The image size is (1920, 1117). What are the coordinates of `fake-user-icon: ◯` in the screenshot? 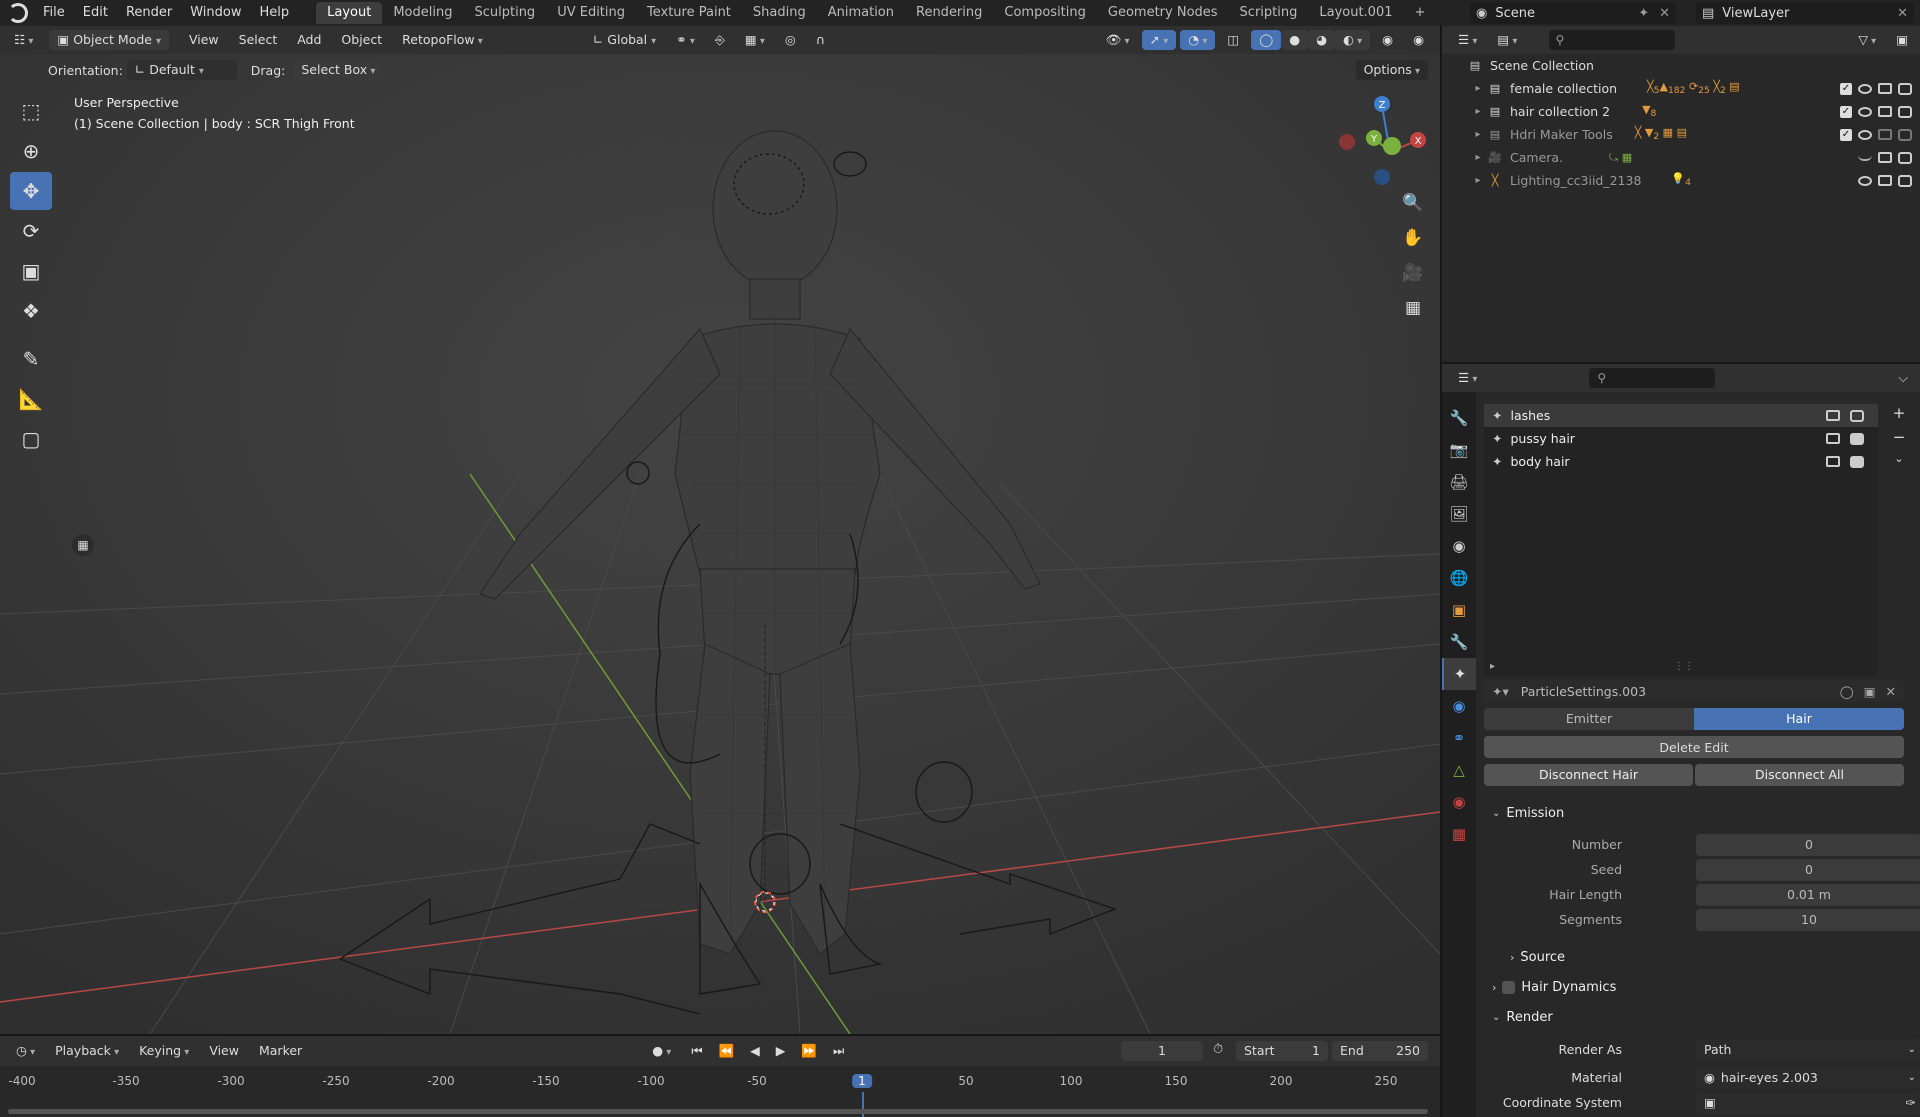 It's located at (1847, 691).